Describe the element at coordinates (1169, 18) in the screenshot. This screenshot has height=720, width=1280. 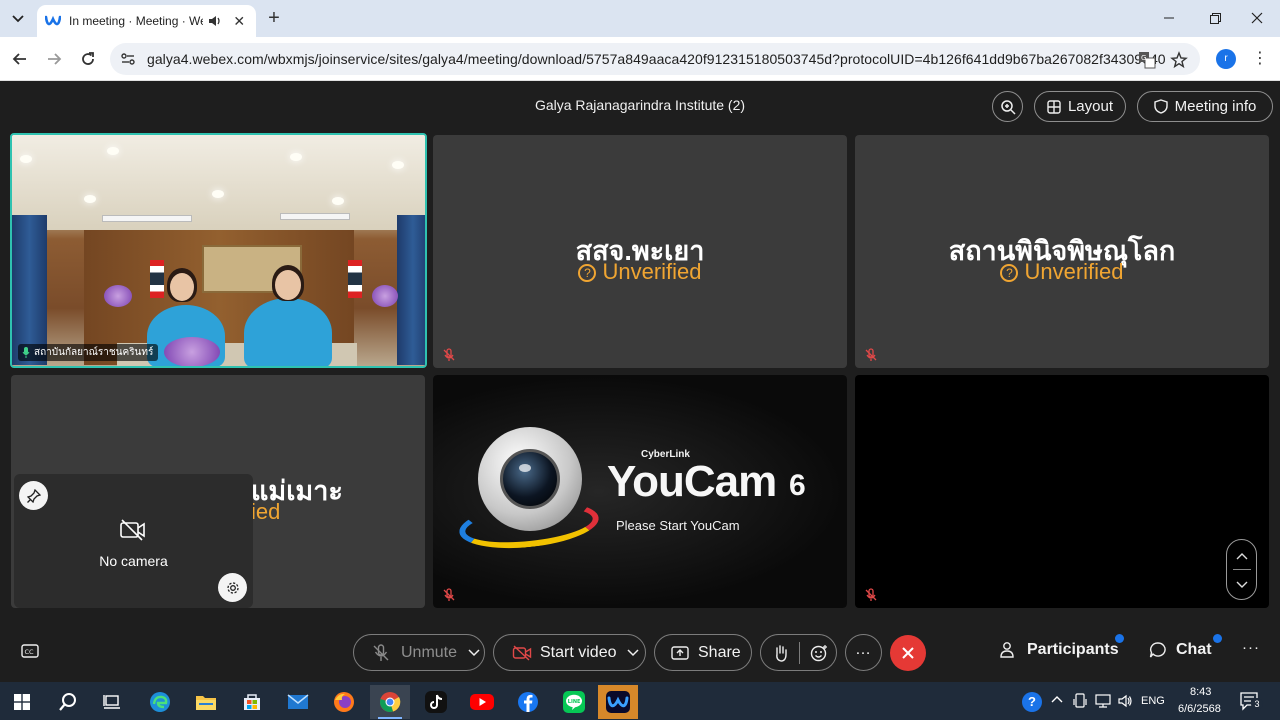
I see `minimize-window-icon` at that location.